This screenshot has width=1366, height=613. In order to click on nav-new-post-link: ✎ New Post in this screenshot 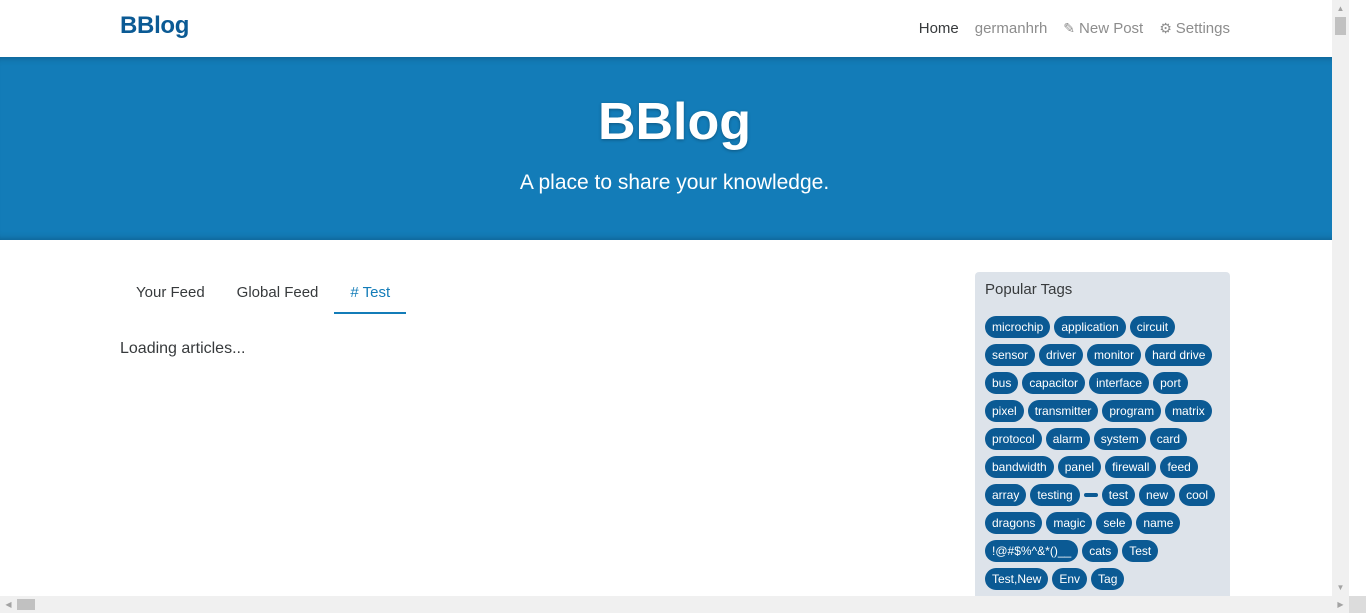, I will do `click(1103, 28)`.